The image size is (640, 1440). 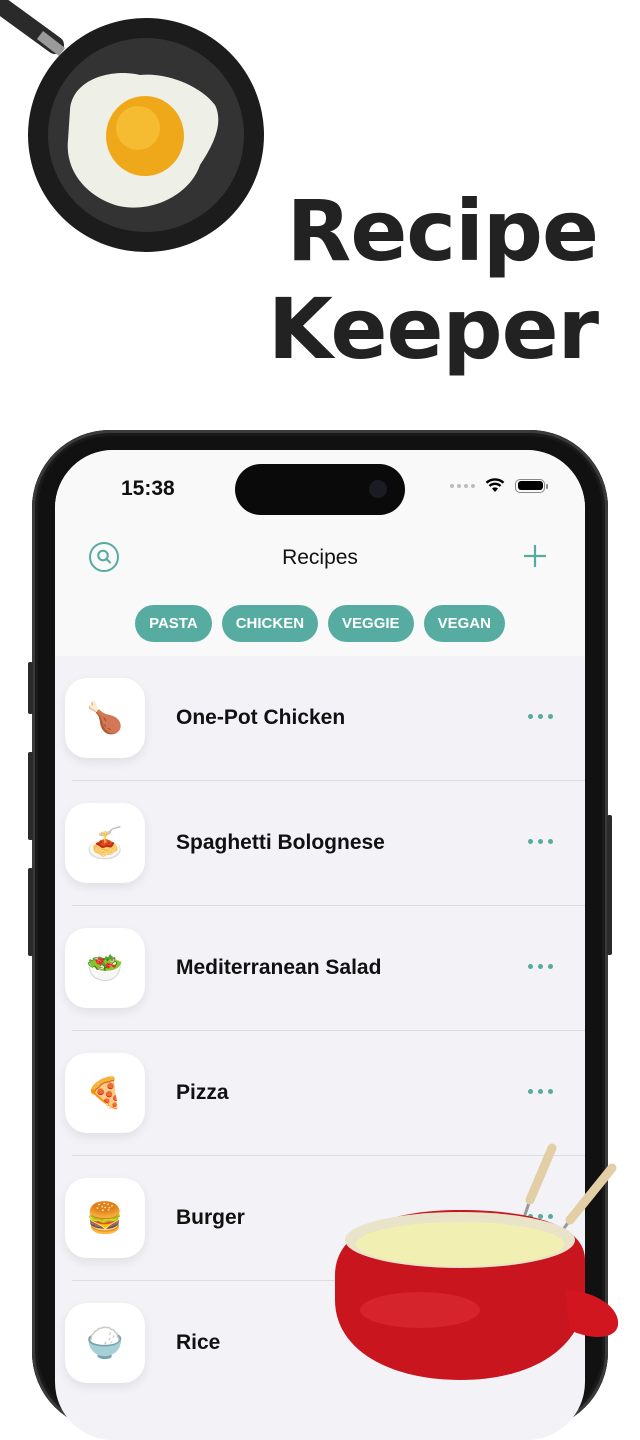 I want to click on recipe-row: 🍗 One-Pot Chicken, so click(x=320, y=718).